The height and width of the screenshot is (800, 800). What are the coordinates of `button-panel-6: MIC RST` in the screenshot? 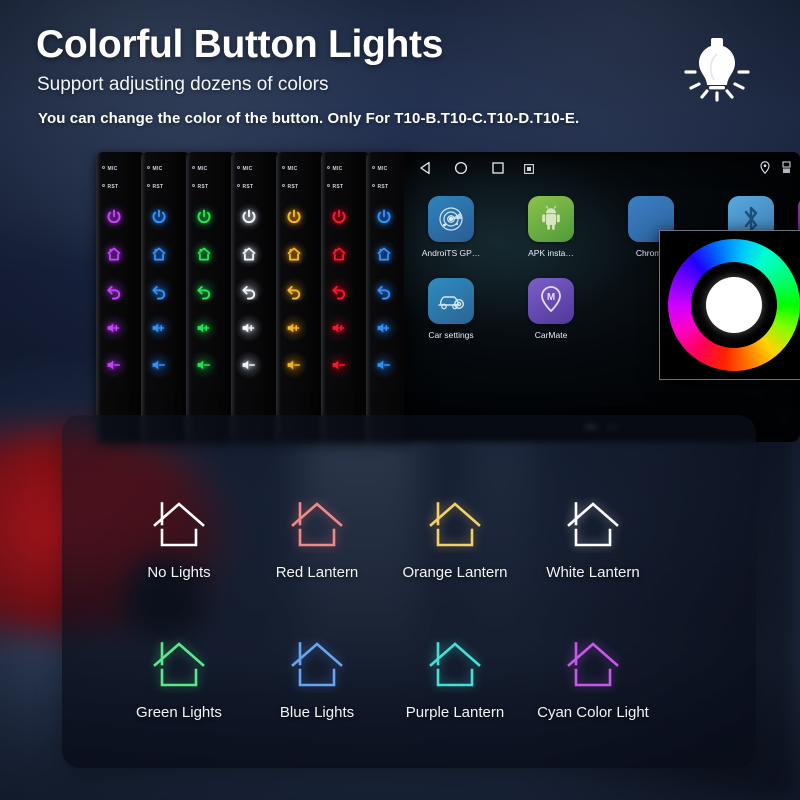 It's located at (346, 297).